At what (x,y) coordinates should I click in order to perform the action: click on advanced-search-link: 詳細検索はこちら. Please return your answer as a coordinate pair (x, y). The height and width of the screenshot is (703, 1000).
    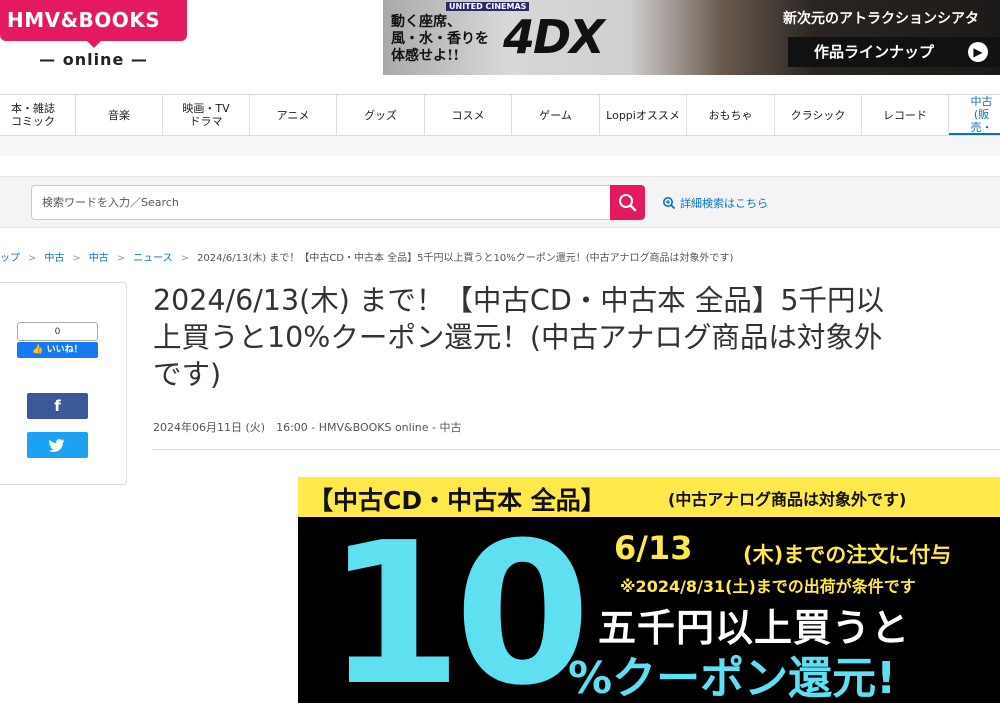
    Looking at the image, I should click on (715, 203).